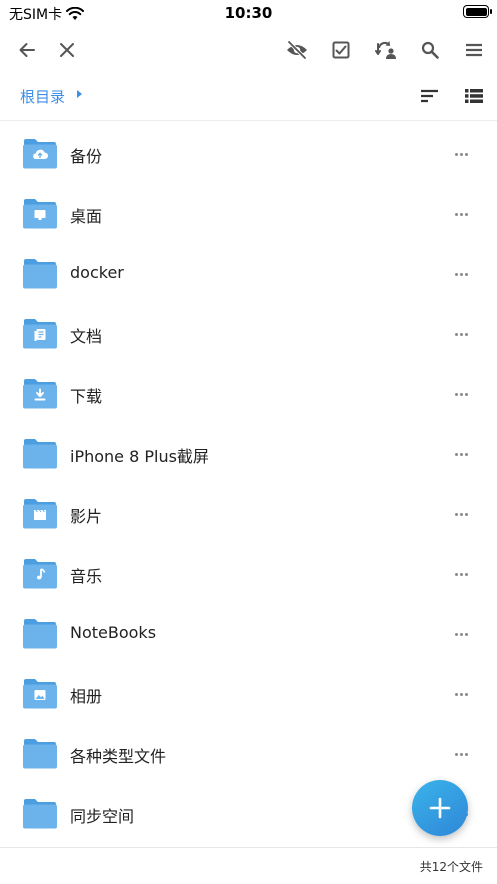  I want to click on sort-button, so click(431, 98).